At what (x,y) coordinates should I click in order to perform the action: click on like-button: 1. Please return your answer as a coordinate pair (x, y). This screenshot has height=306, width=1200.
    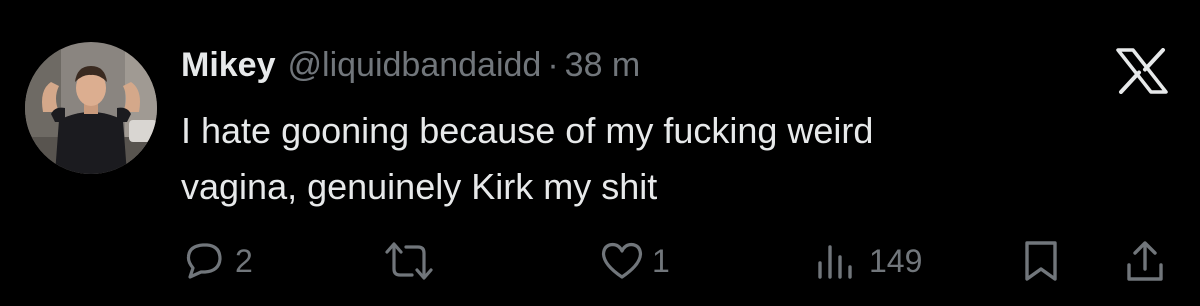
    Looking at the image, I should click on (635, 261).